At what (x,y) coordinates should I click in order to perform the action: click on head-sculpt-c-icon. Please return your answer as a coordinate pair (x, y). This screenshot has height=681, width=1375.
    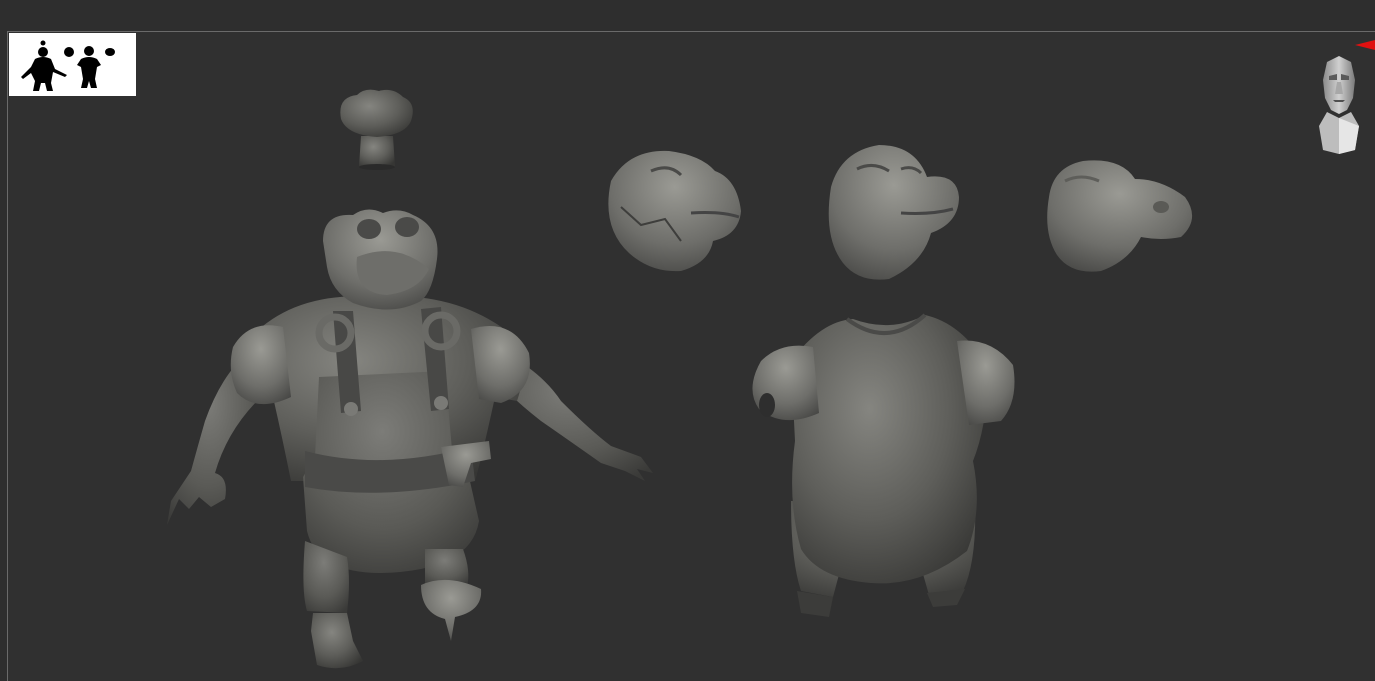
    Looking at the image, I should click on (1120, 216).